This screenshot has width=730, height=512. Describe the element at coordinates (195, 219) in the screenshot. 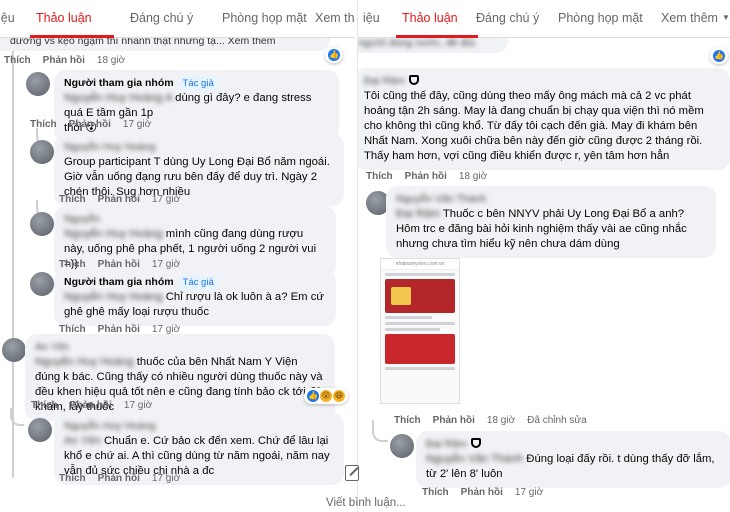

I see `comment-author: Nguyễn` at that location.